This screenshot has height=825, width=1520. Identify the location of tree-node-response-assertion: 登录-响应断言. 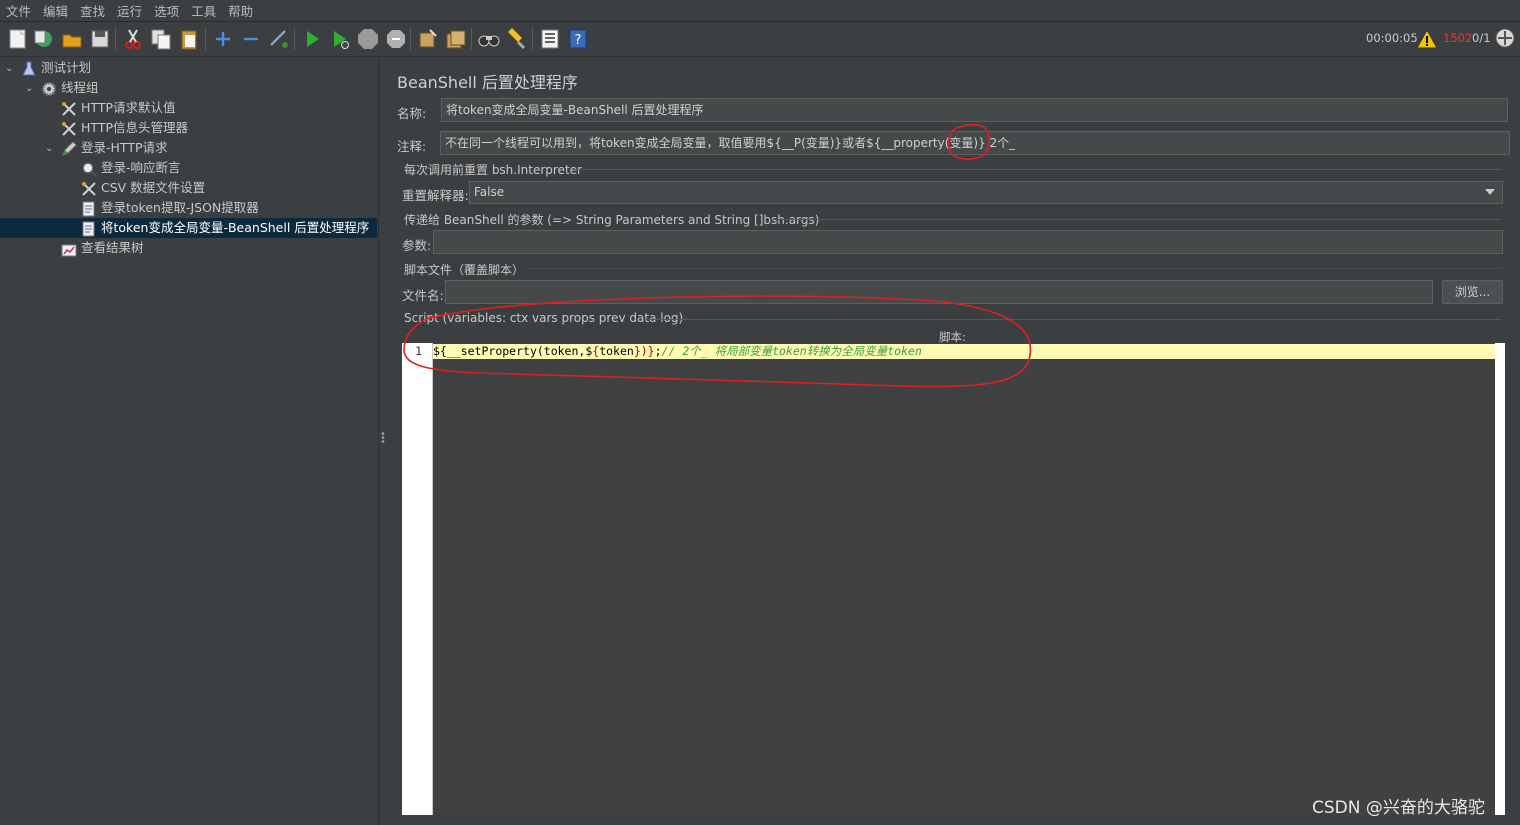
(131, 168).